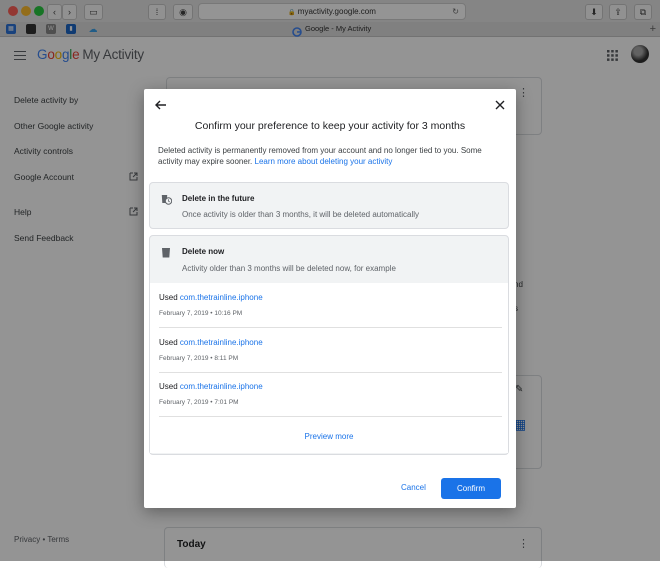 This screenshot has width=660, height=568. Describe the element at coordinates (199, 402) in the screenshot. I see `item-date: February 7, 2019 • 7:01 PM` at that location.